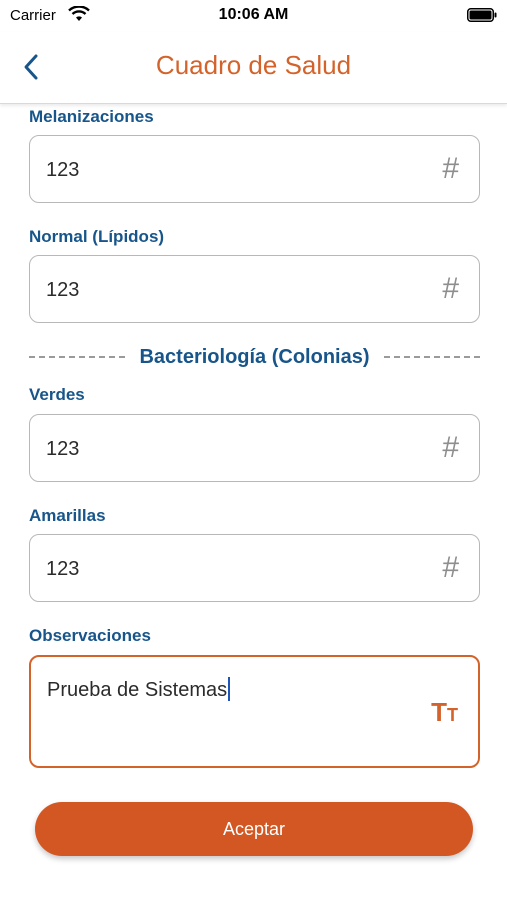  Describe the element at coordinates (63, 569) in the screenshot. I see `amarillas-value: 123` at that location.